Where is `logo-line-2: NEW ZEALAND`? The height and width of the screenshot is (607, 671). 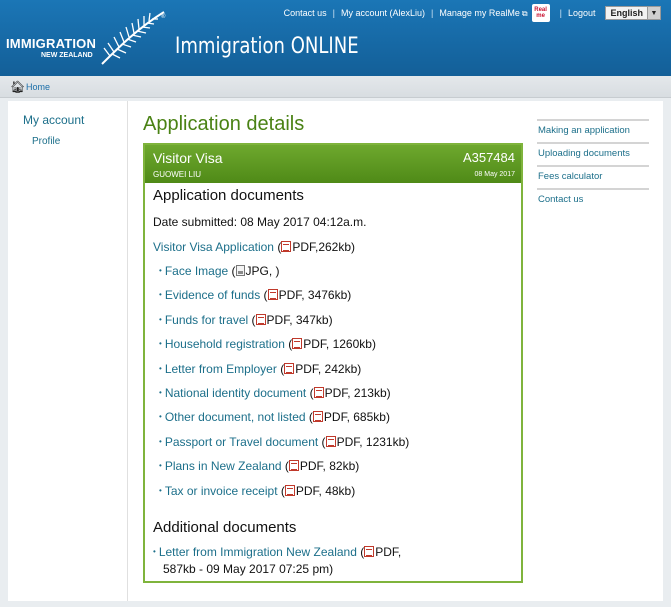
logo-line-2: NEW ZEALAND is located at coordinates (67, 55).